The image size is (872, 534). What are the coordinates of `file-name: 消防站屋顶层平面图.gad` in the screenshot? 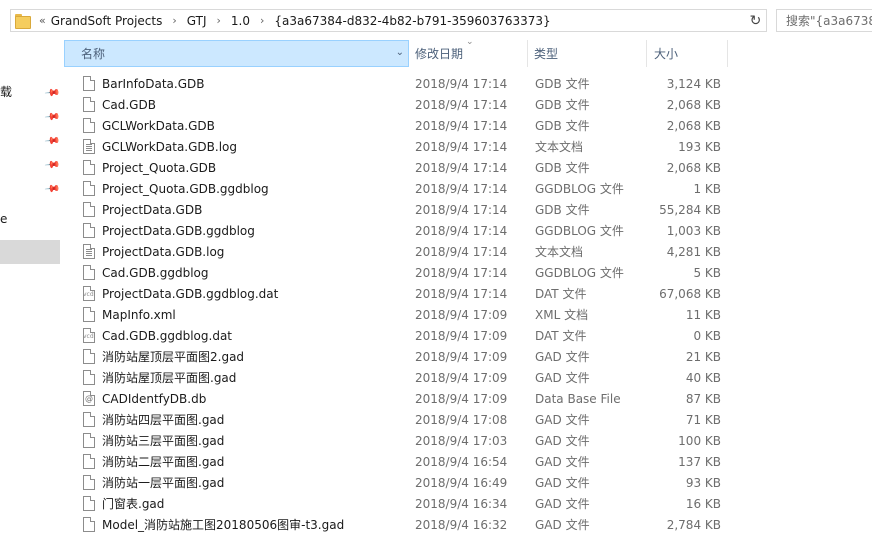 It's located at (169, 378).